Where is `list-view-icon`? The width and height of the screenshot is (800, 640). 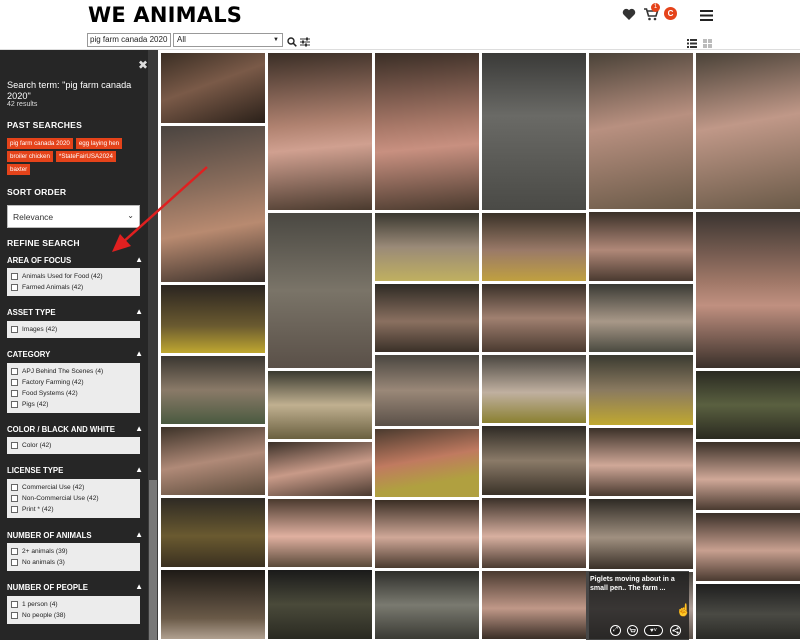 list-view-icon is located at coordinates (692, 44).